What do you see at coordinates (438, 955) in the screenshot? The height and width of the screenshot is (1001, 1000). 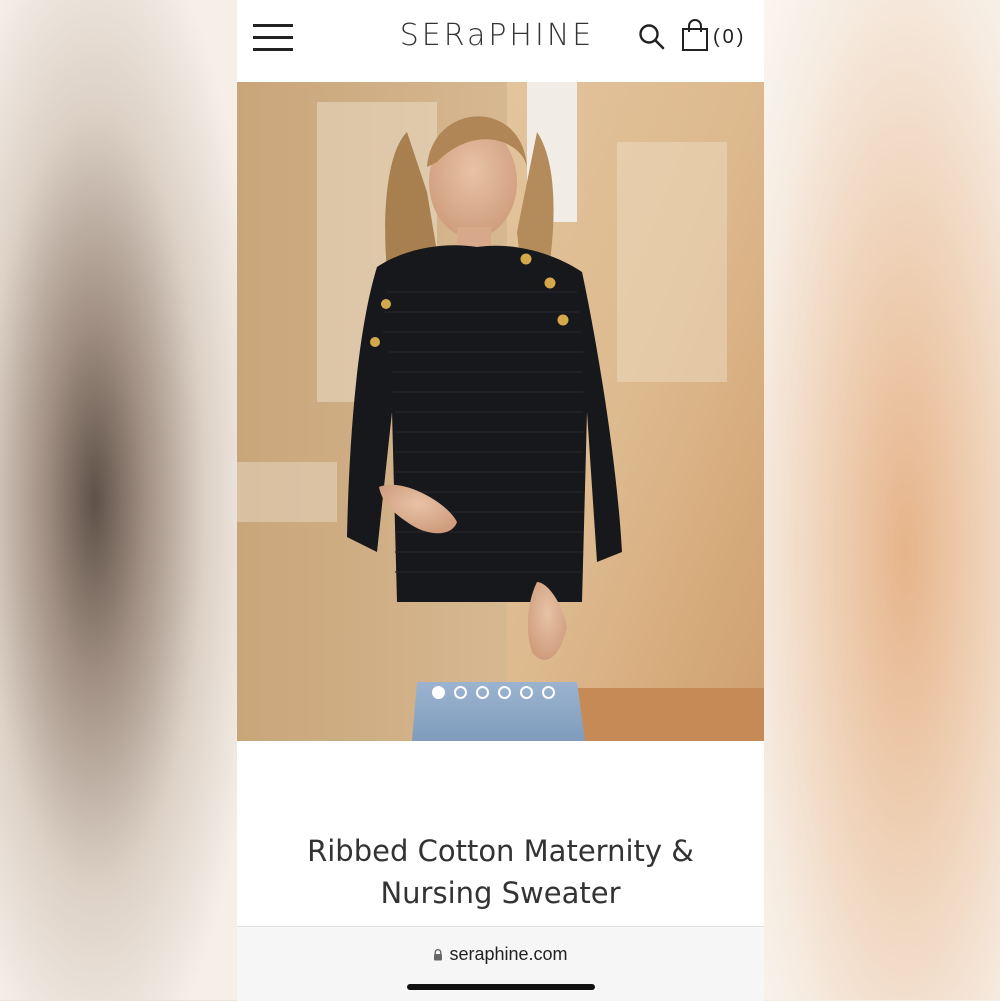 I see `lock-icon` at bounding box center [438, 955].